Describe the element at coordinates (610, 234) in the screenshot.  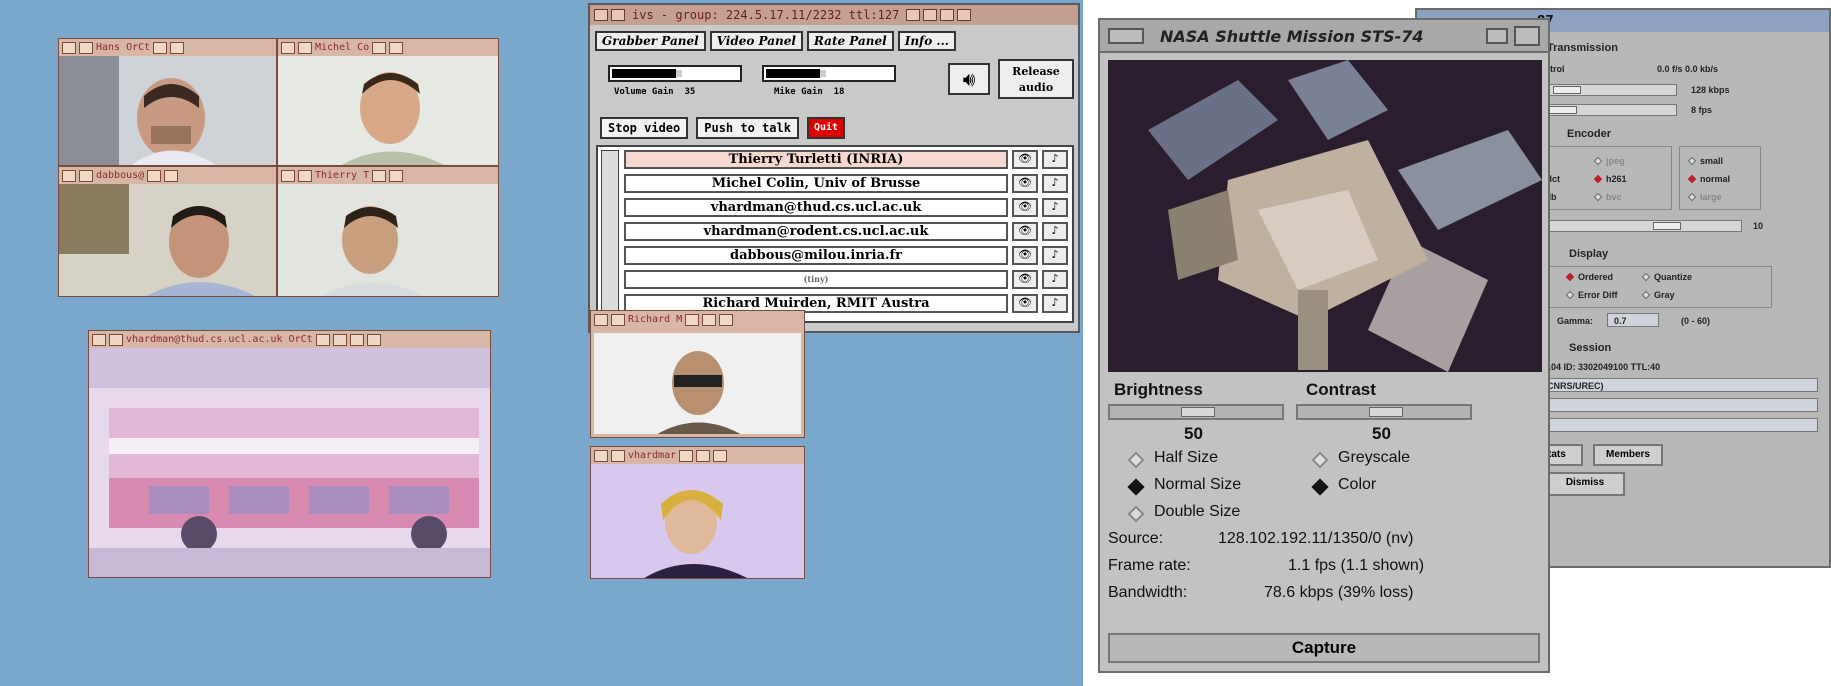
I see `participants-scrollbar` at that location.